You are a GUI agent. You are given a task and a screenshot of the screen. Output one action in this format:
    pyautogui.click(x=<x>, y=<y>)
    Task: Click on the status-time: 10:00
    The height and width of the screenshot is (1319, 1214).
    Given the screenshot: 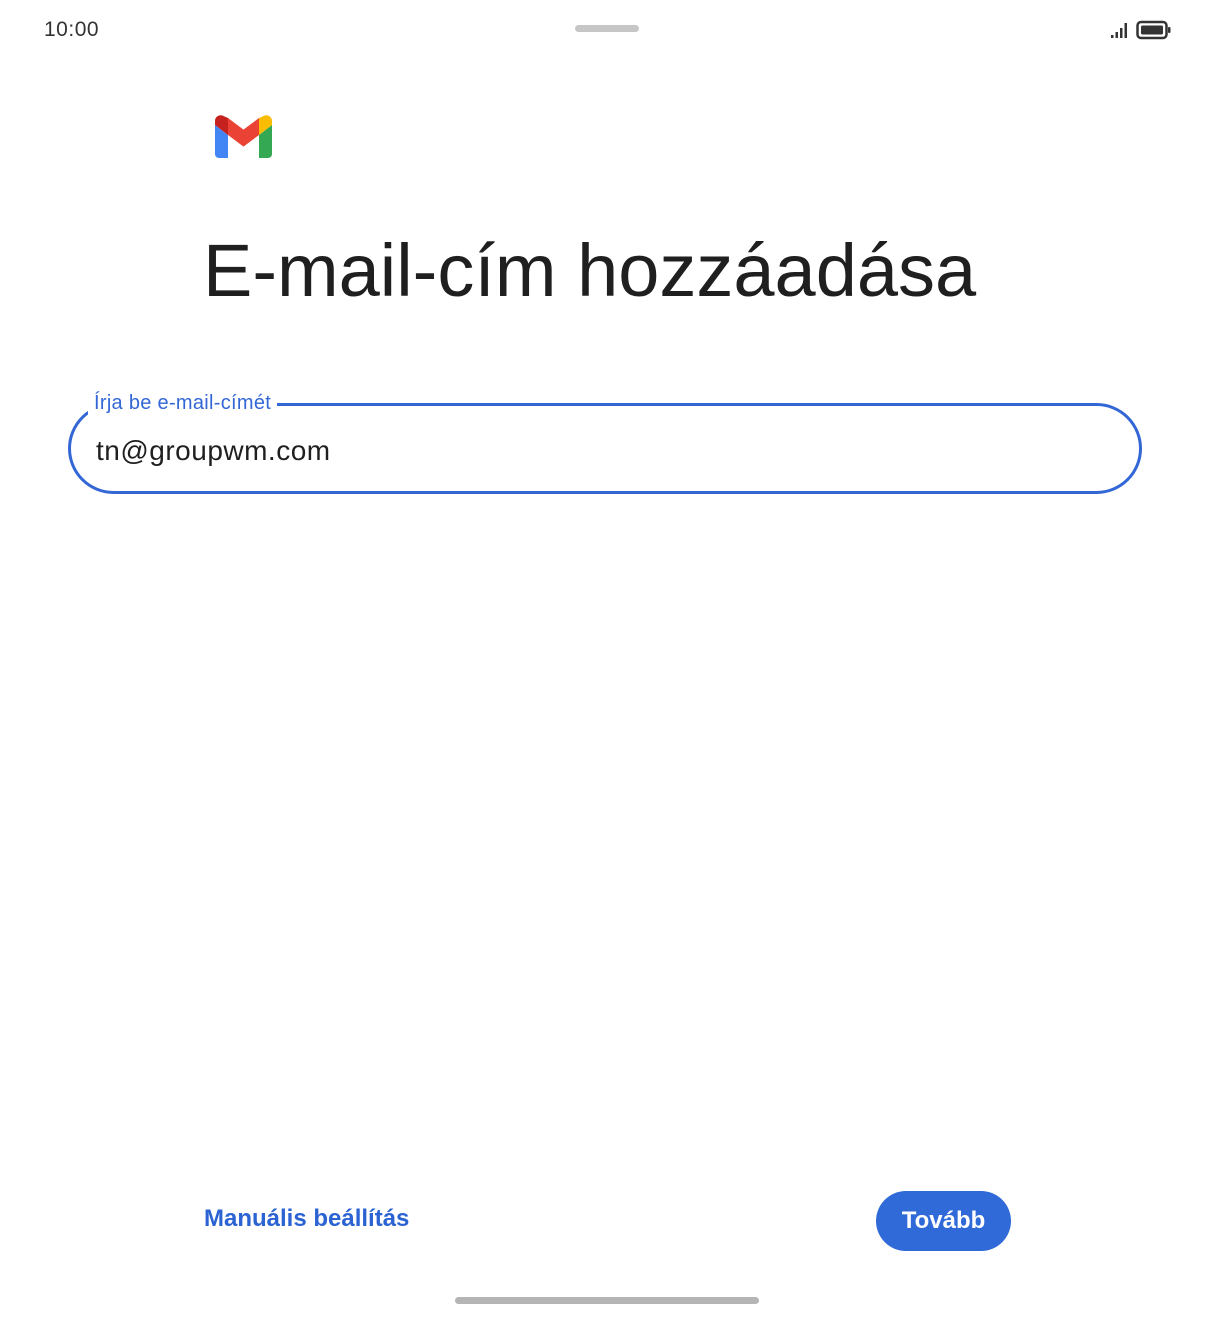 What is the action you would take?
    pyautogui.click(x=72, y=29)
    